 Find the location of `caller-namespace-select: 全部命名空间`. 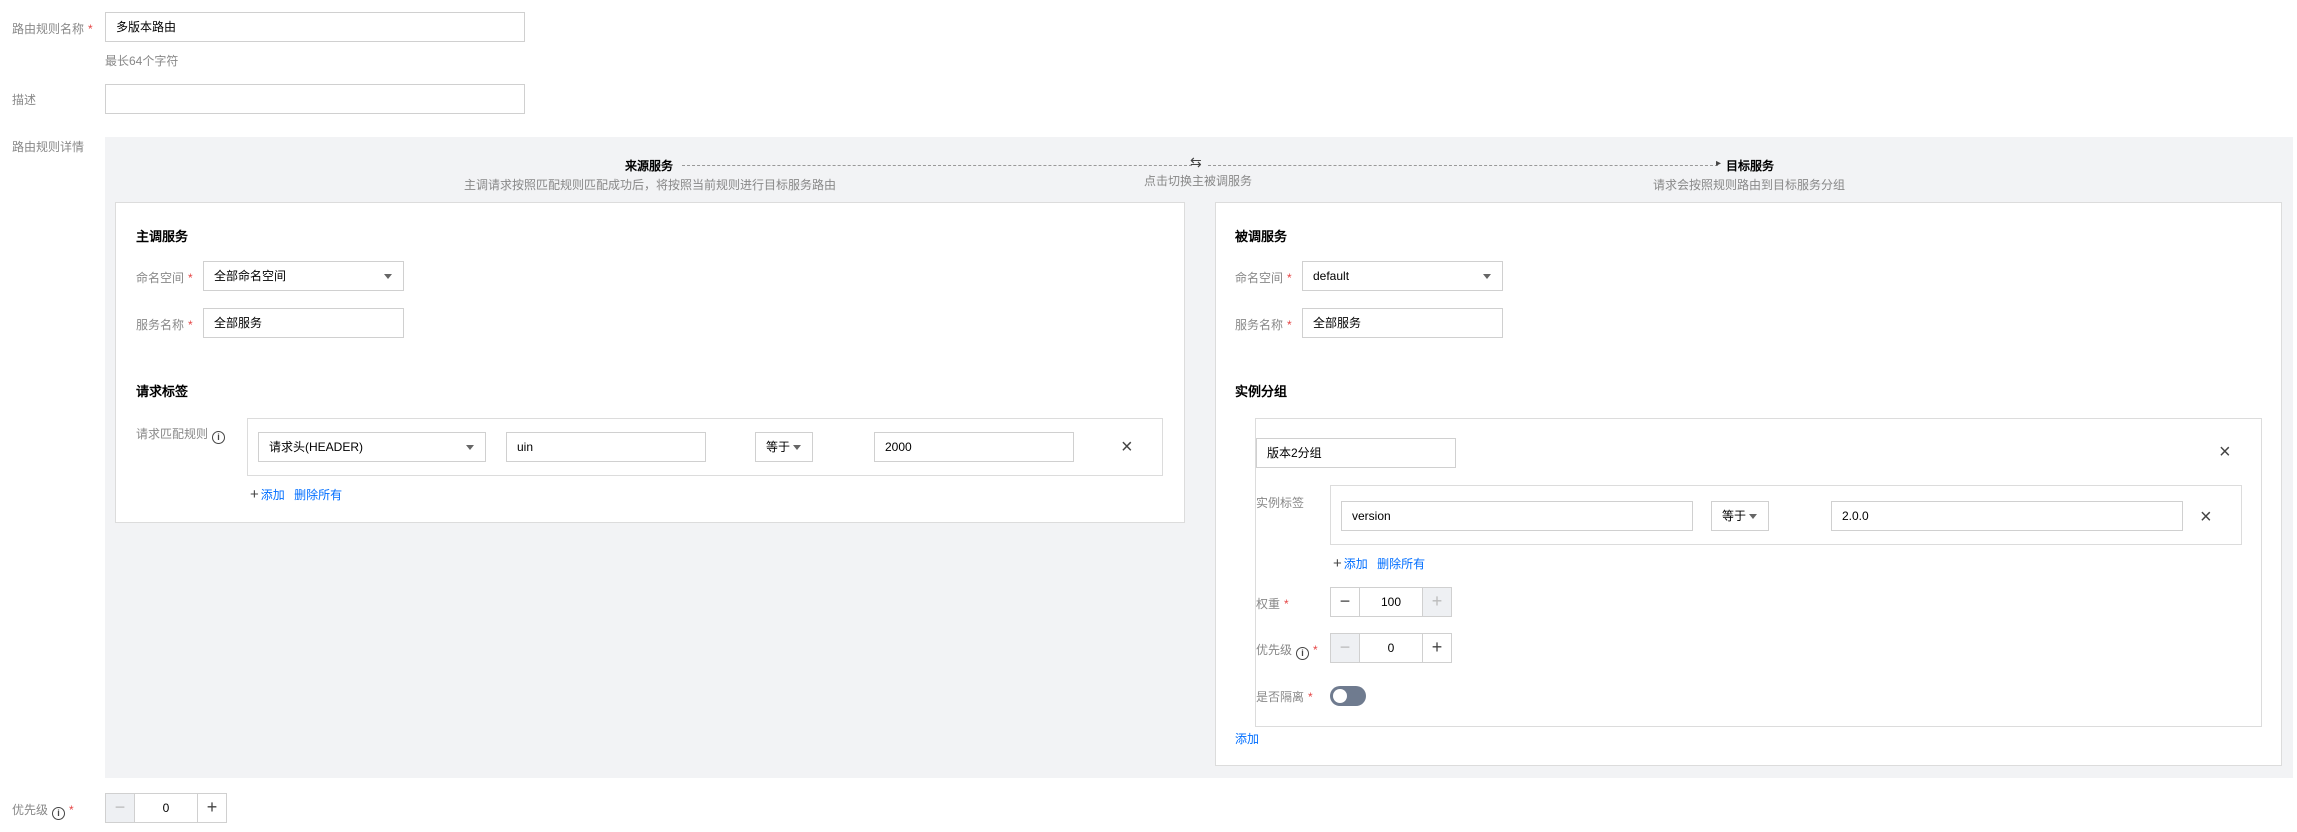

caller-namespace-select: 全部命名空间 is located at coordinates (303, 276).